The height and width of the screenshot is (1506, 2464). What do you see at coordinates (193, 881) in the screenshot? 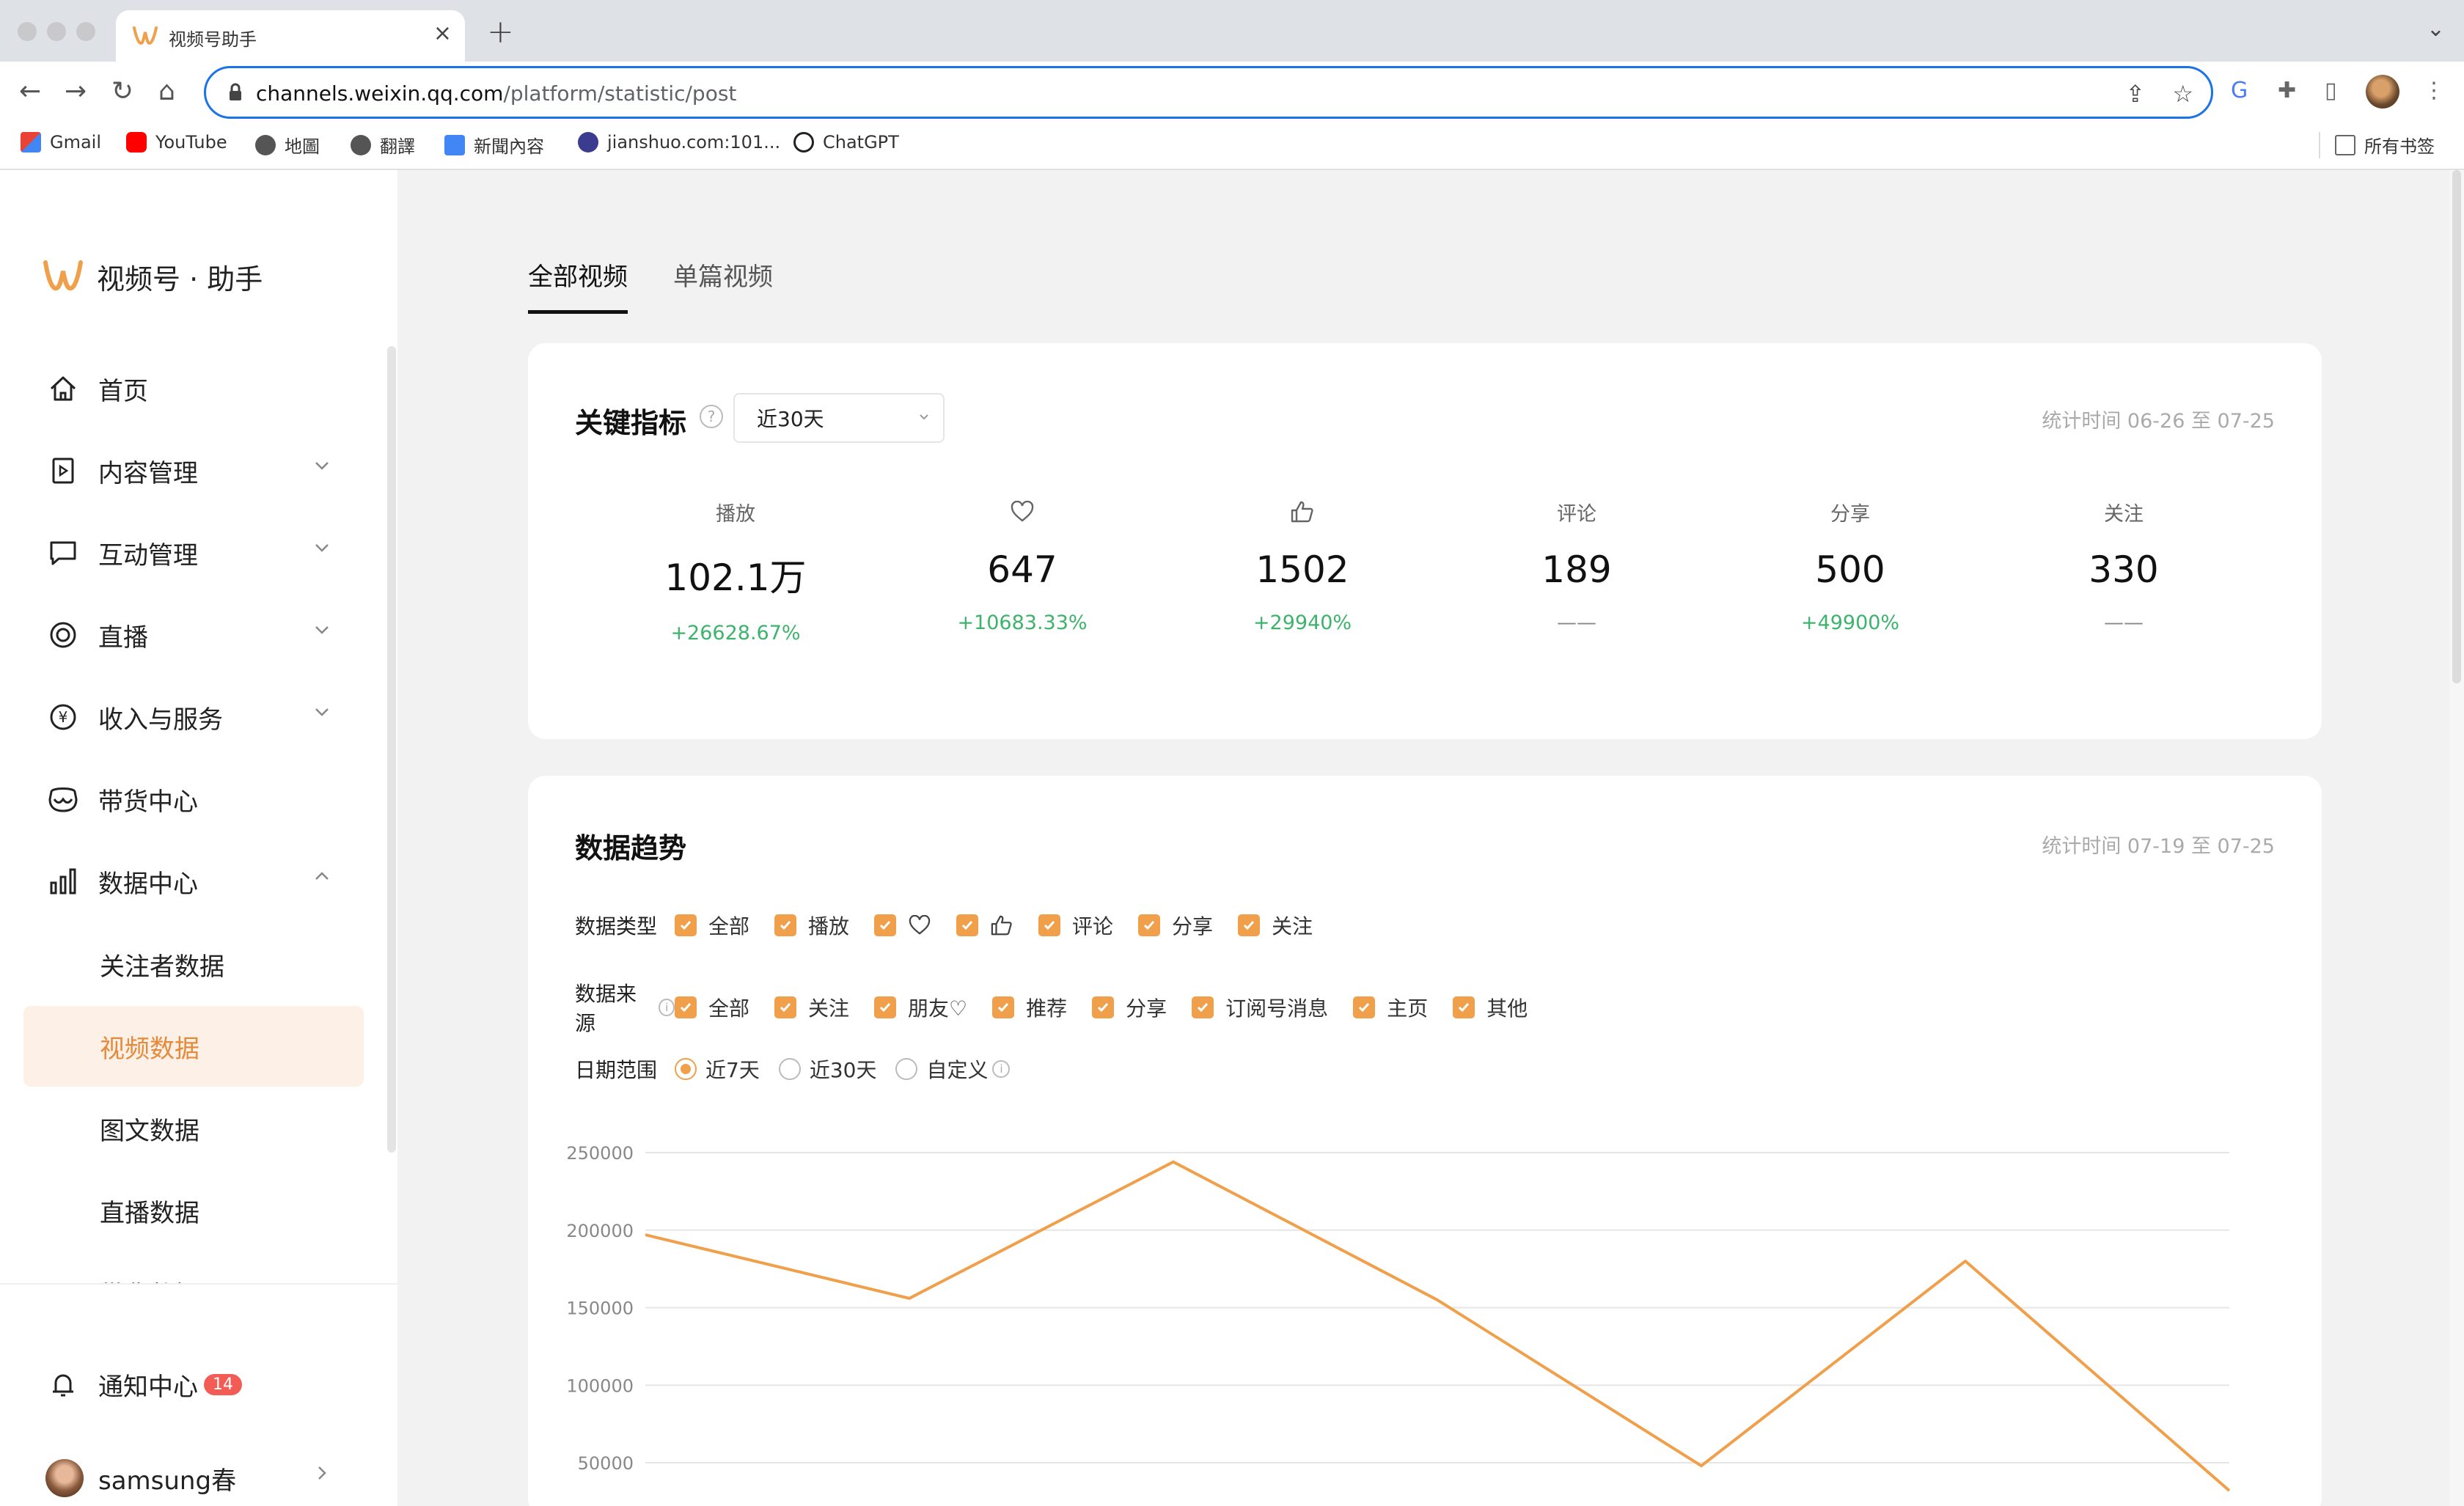
I see `sidebar-item-data-center: 数据中心` at bounding box center [193, 881].